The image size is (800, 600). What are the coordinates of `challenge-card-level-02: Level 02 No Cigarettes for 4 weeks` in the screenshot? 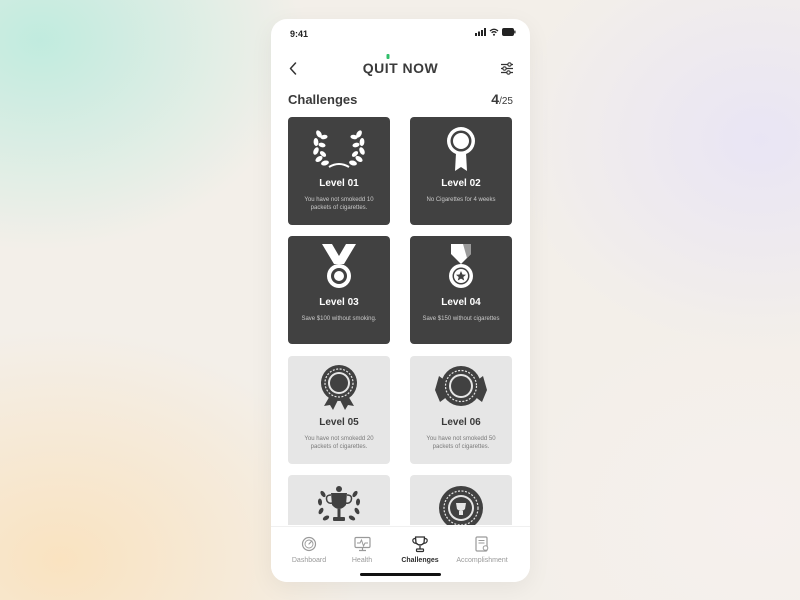 It's located at (461, 171).